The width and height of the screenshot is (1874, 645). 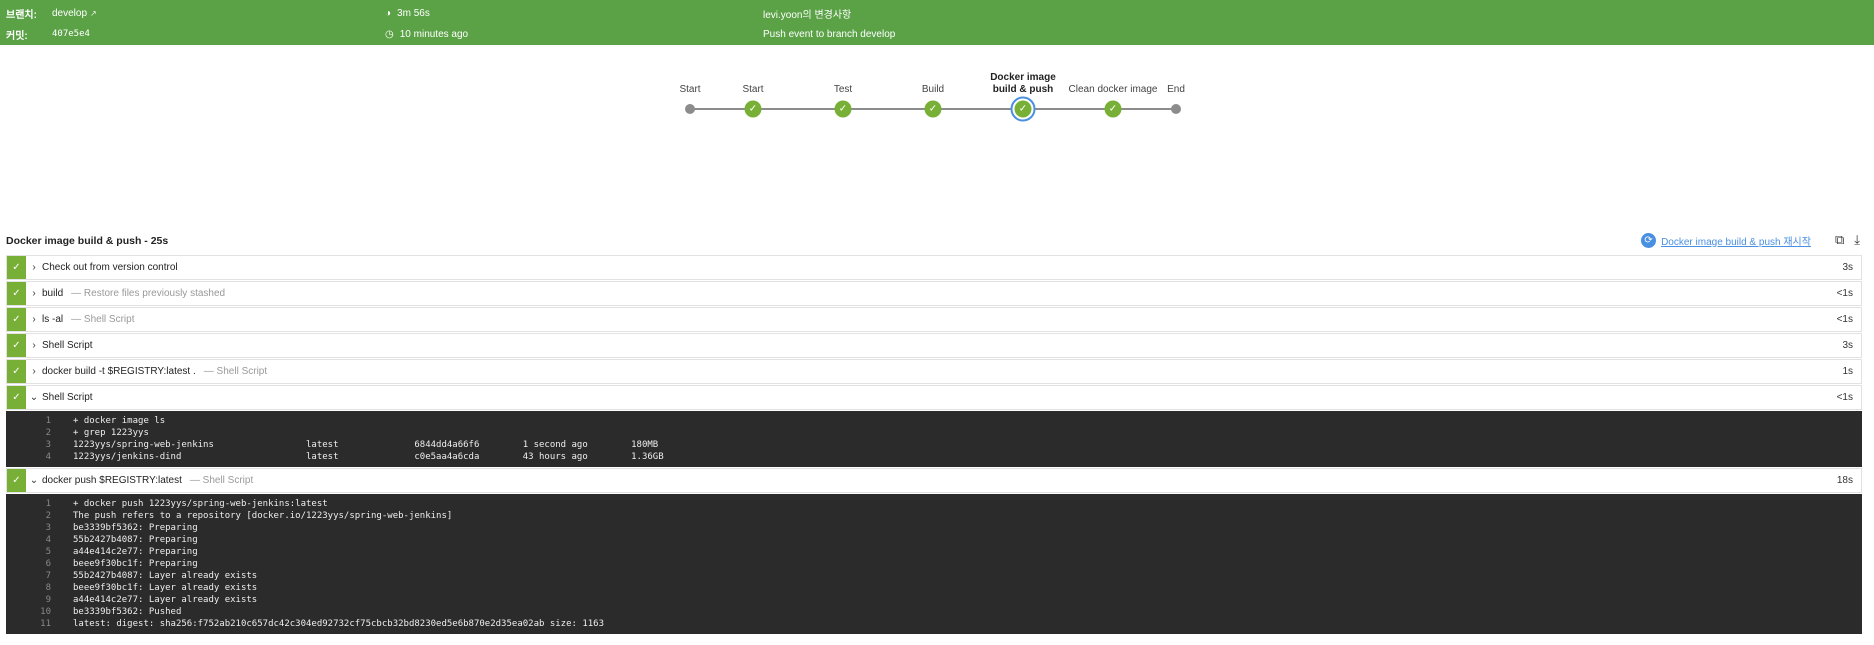 I want to click on commit-row: 커밋: 407e5e4, so click(x=48, y=34).